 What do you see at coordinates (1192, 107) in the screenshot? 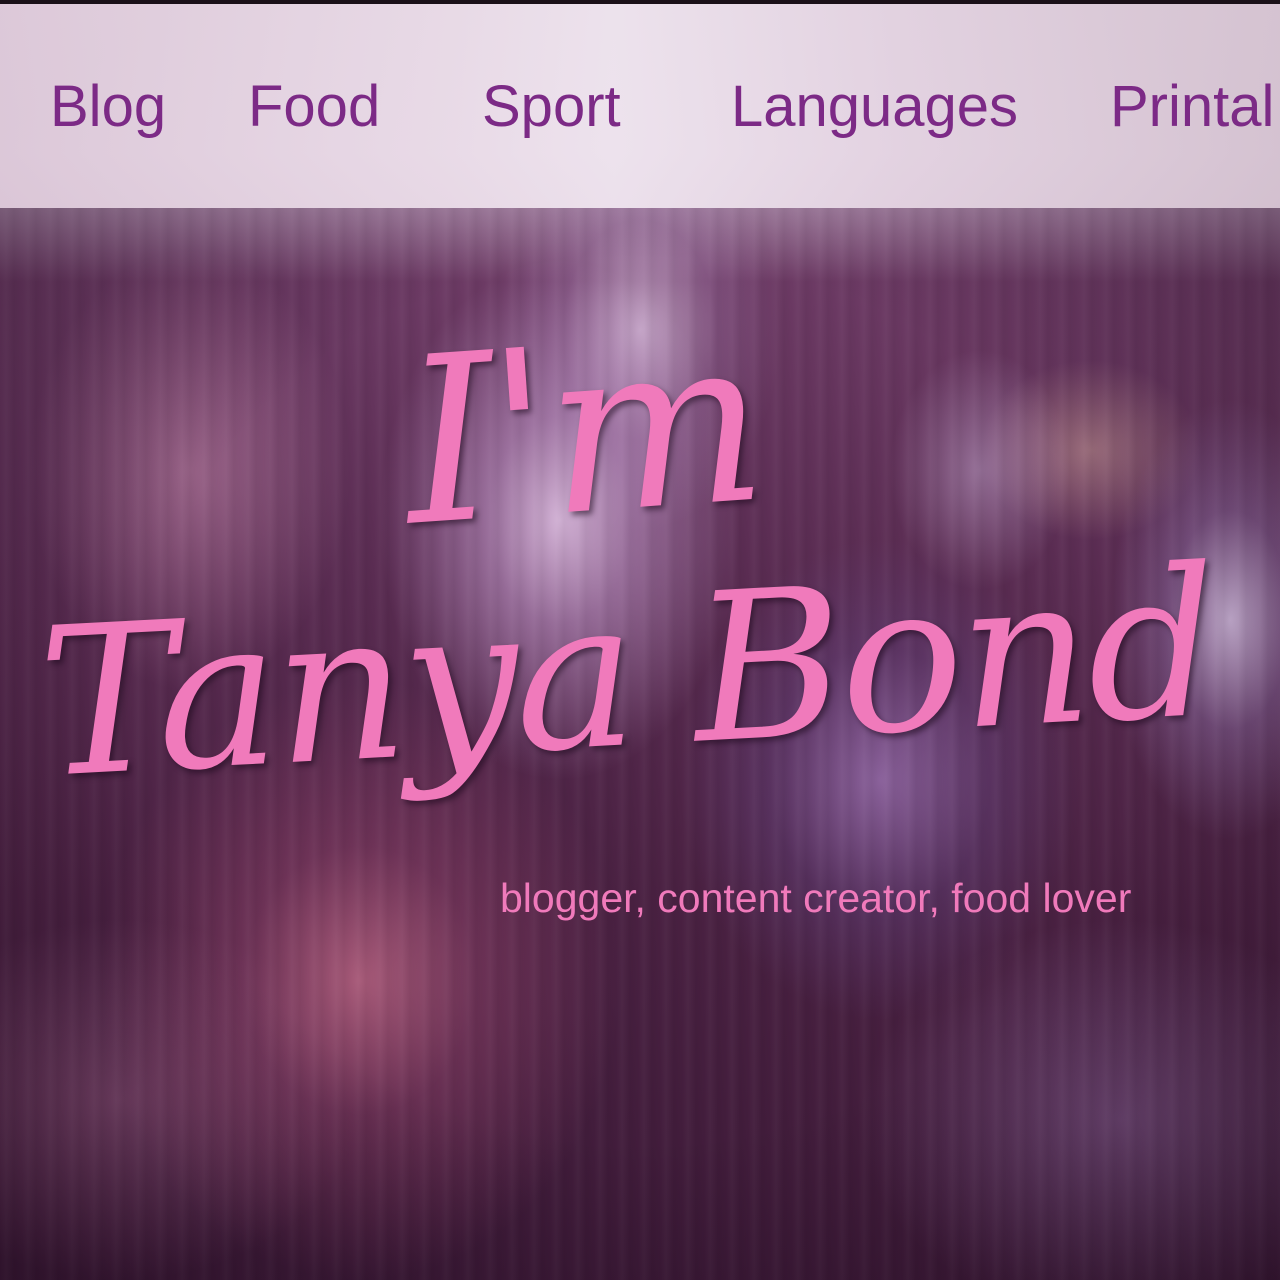
I see `nav-item-printables: Printal` at bounding box center [1192, 107].